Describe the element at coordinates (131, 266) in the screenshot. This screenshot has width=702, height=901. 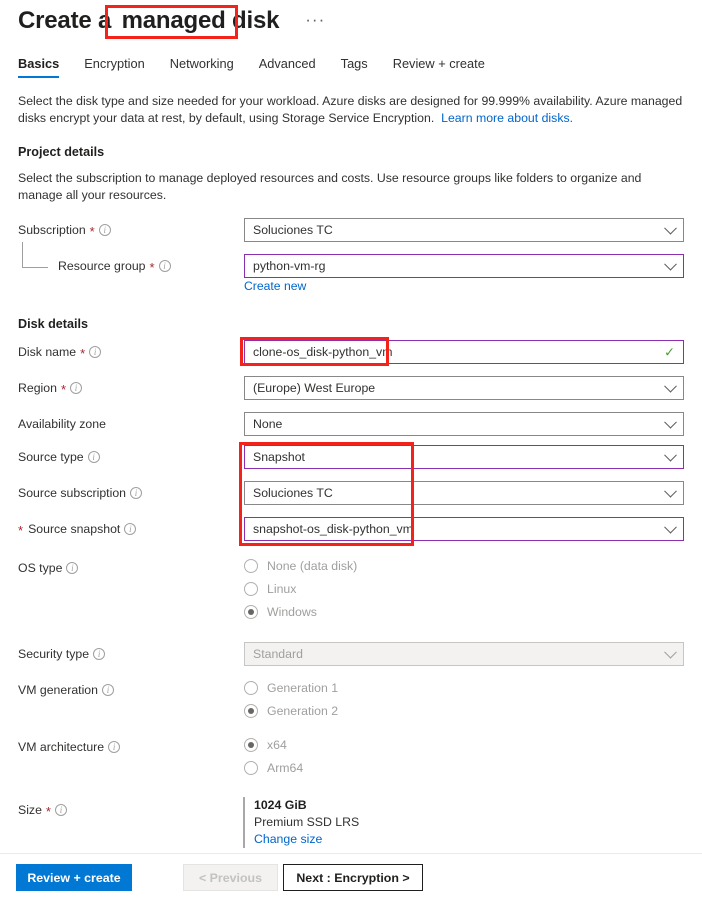
I see `label-resource-group: Resource group * i` at that location.